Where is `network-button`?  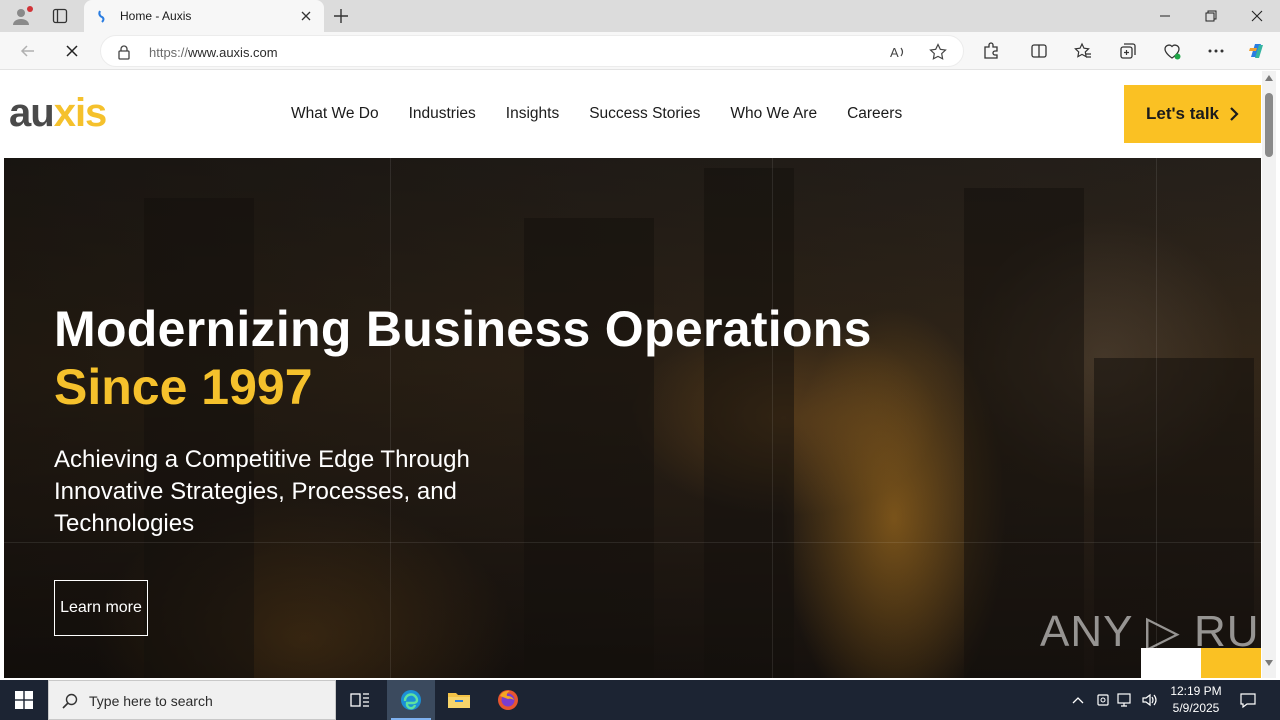
network-button is located at coordinates (1126, 700).